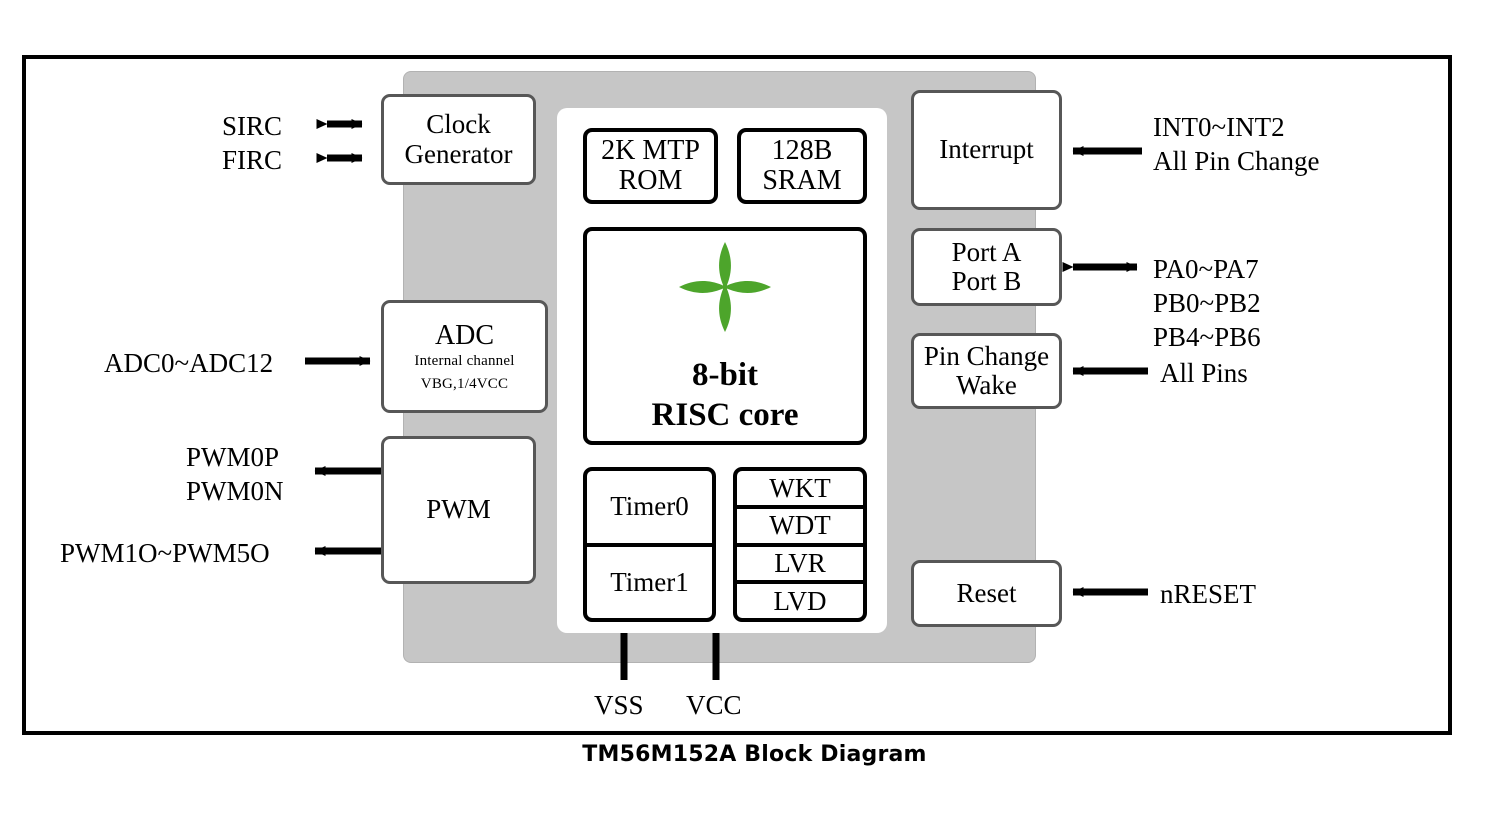 This screenshot has height=840, width=1509. What do you see at coordinates (165, 553) in the screenshot?
I see `label-pwm1-5: PWM1O~PWM5O` at bounding box center [165, 553].